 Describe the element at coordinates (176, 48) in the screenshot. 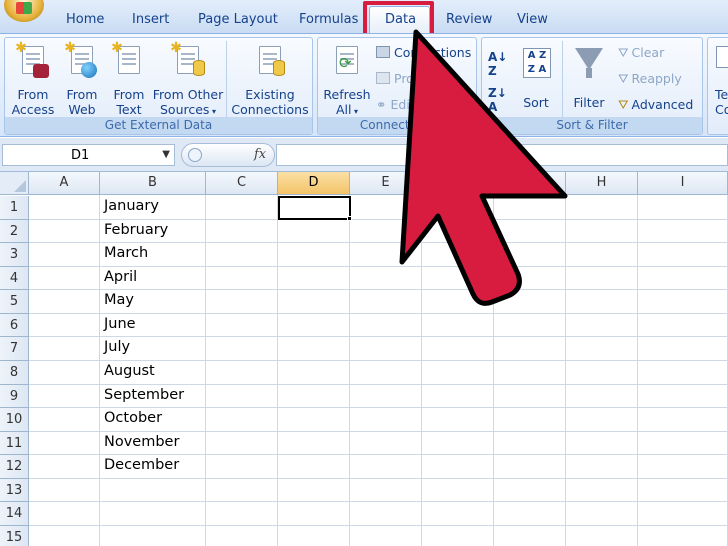

I see `star-icon: ✱` at that location.